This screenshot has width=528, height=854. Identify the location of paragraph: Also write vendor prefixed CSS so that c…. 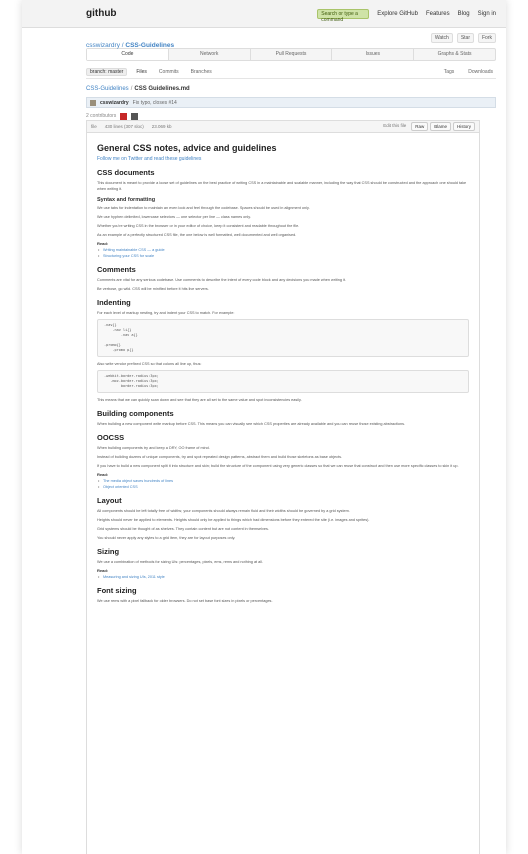
(149, 364).